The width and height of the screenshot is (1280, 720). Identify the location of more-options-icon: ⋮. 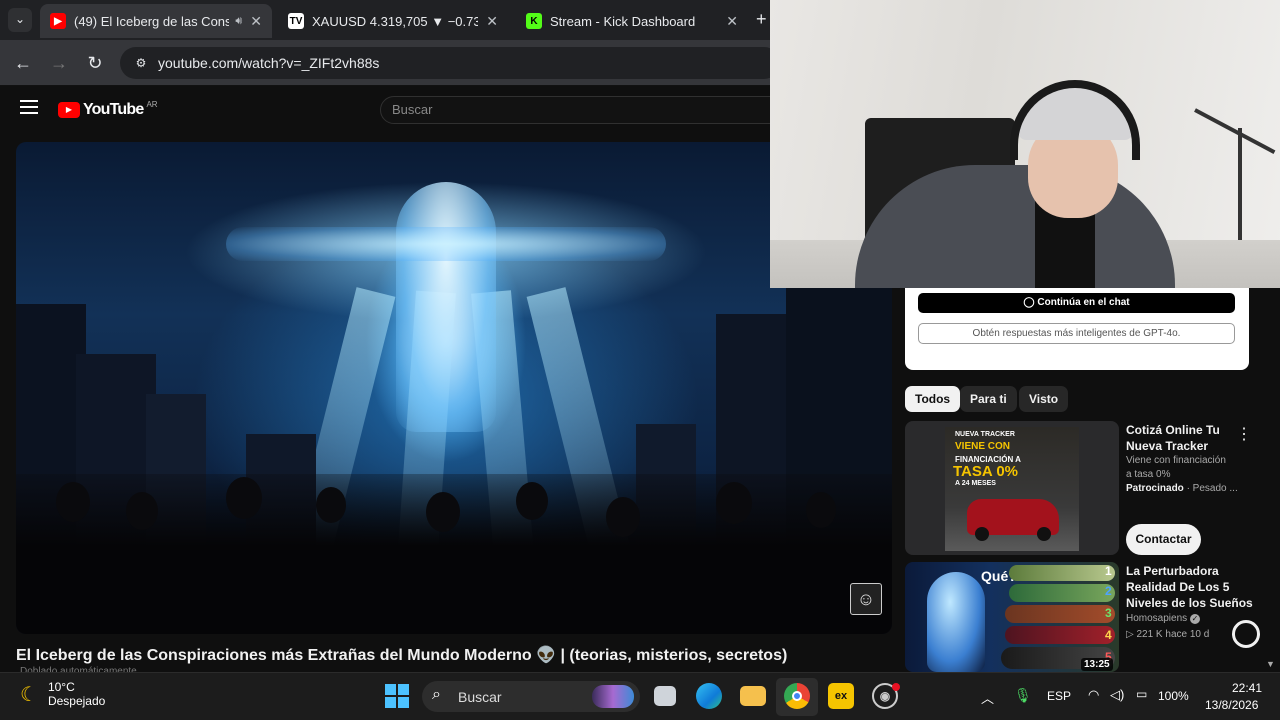
(1244, 434).